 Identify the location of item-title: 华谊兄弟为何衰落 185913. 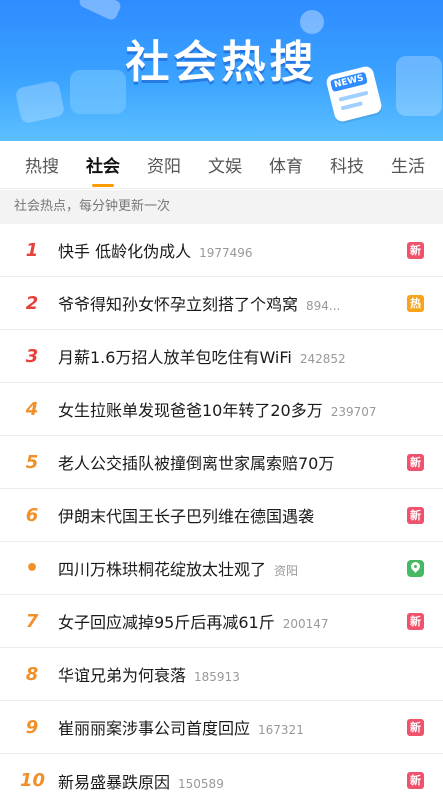
(149, 675).